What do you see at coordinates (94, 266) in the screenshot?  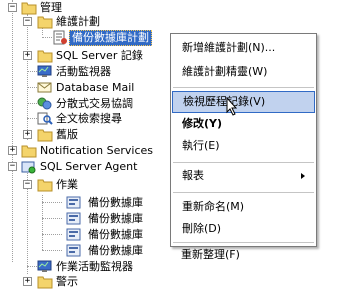 I see `tree-label: 作業活動監視器` at bounding box center [94, 266].